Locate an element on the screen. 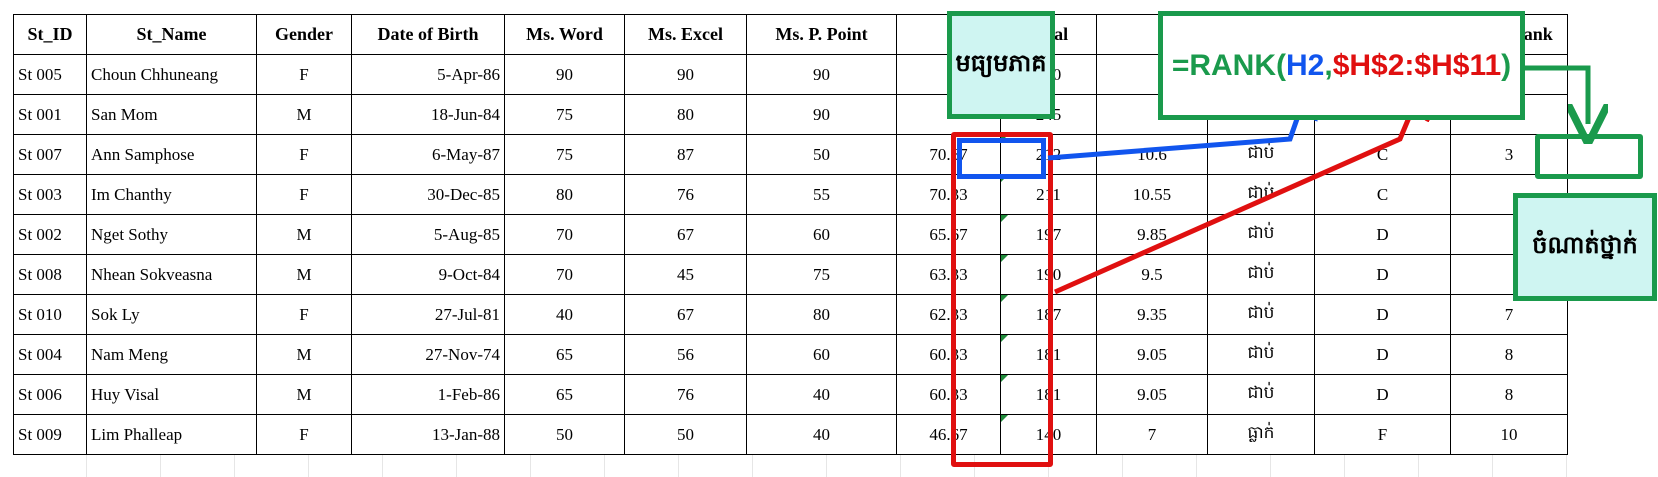 This screenshot has height=477, width=1658. rank-formula-callout: =RANK(H2, $H$2:$H$11) is located at coordinates (1341, 65).